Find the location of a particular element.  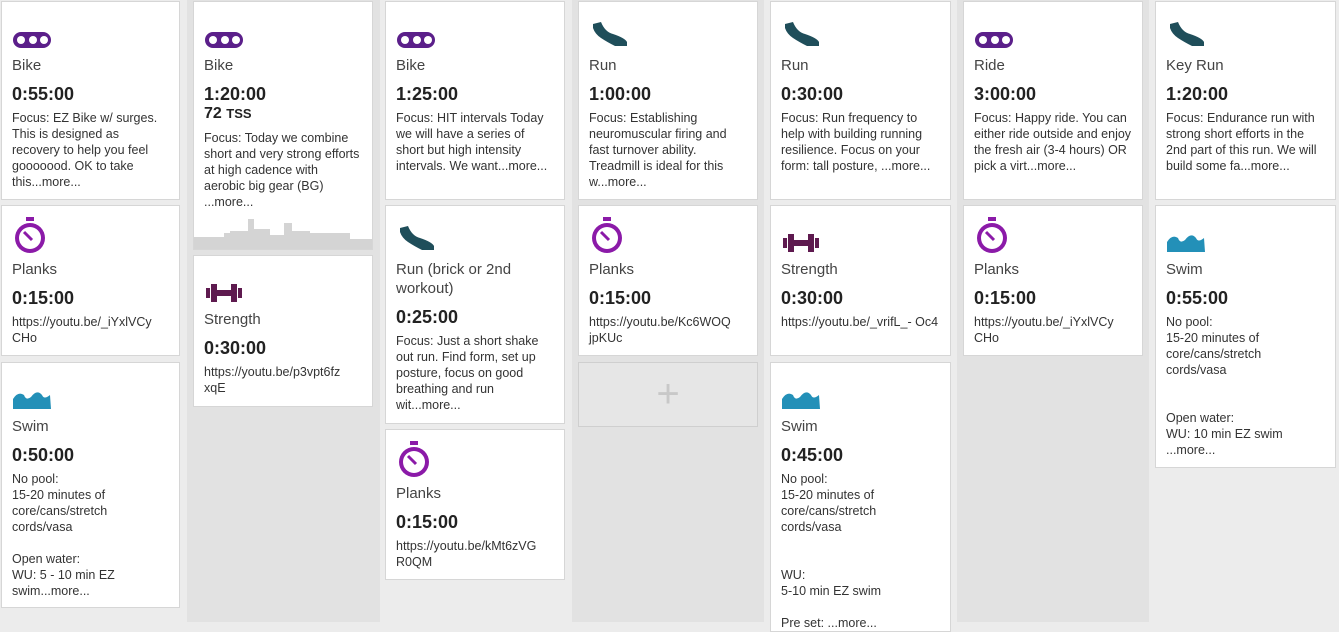

workout-duration: 0:45:00 is located at coordinates (812, 455).